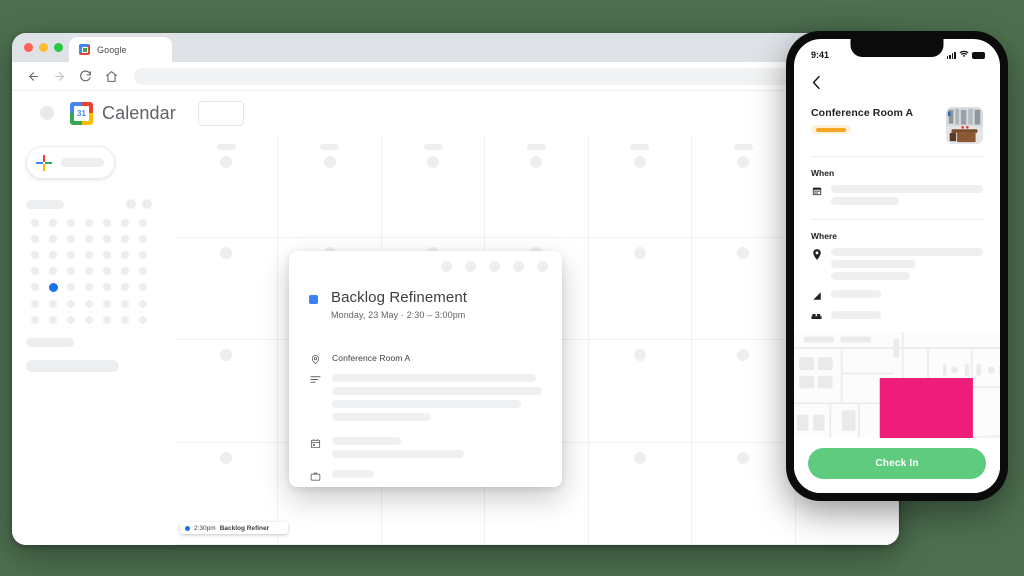 Image resolution: width=1024 pixels, height=576 pixels. What do you see at coordinates (111, 76) in the screenshot?
I see `home-icon` at bounding box center [111, 76].